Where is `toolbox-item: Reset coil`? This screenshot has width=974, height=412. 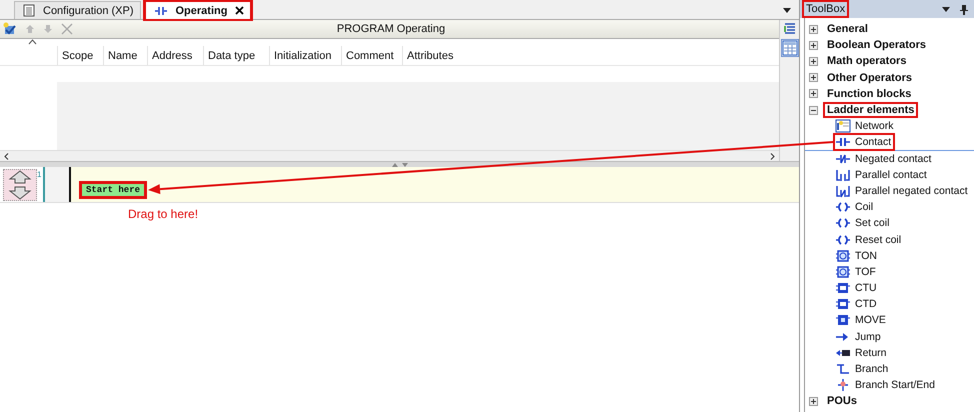 toolbox-item: Reset coil is located at coordinates (869, 239).